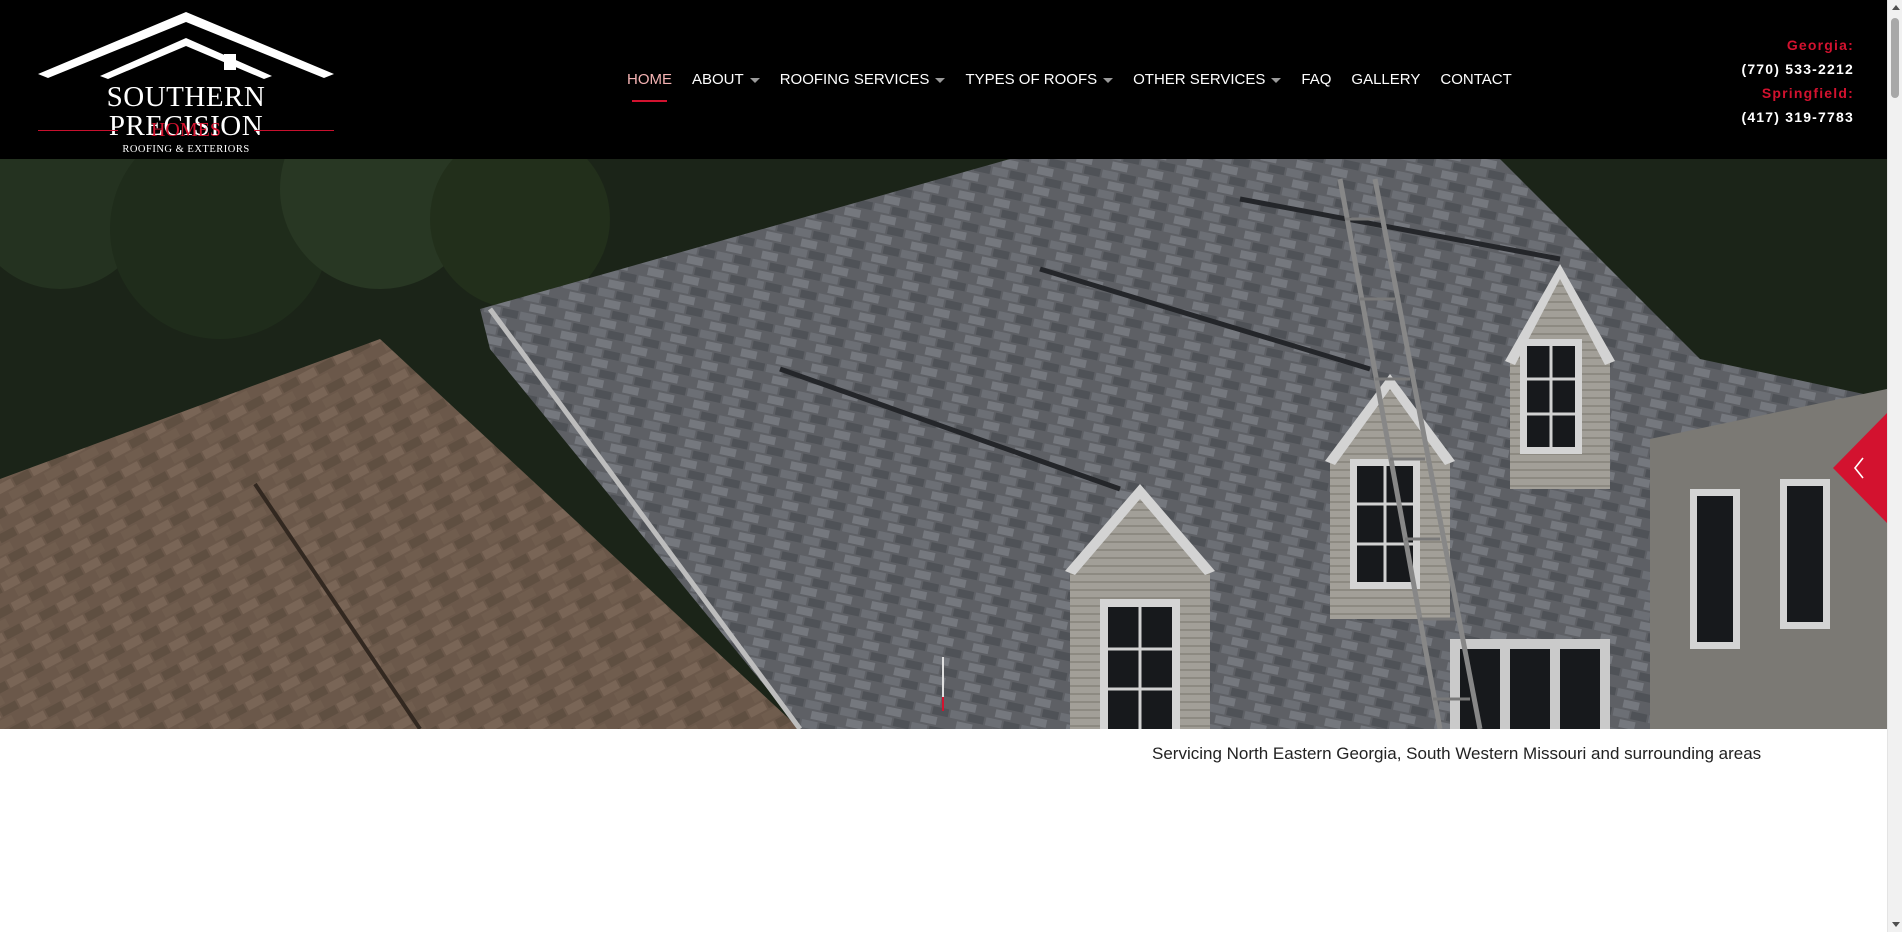 The height and width of the screenshot is (932, 1902). What do you see at coordinates (185, 130) in the screenshot?
I see `logo-homes: HOMES` at bounding box center [185, 130].